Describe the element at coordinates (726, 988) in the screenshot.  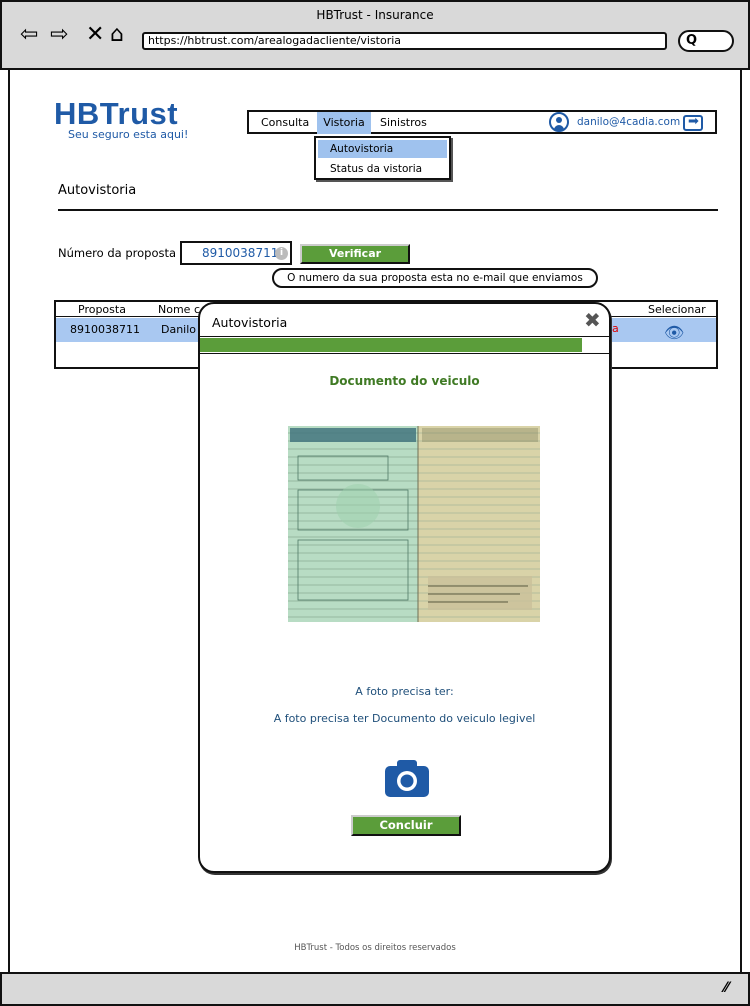
I see `resize-handle-icon: ⁄⁄` at that location.